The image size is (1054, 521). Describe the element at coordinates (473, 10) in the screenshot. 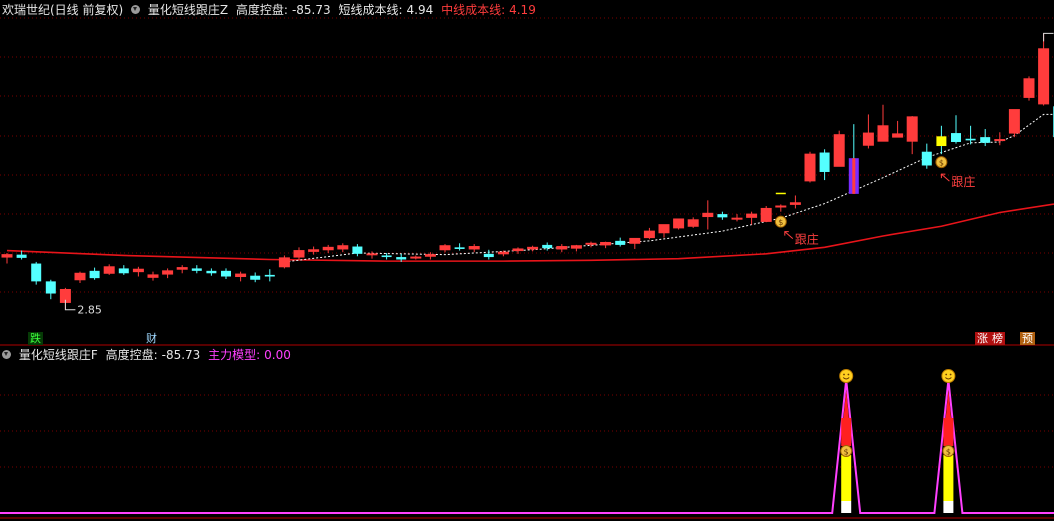

I see `mid-cost-label: 中线成本线:` at that location.